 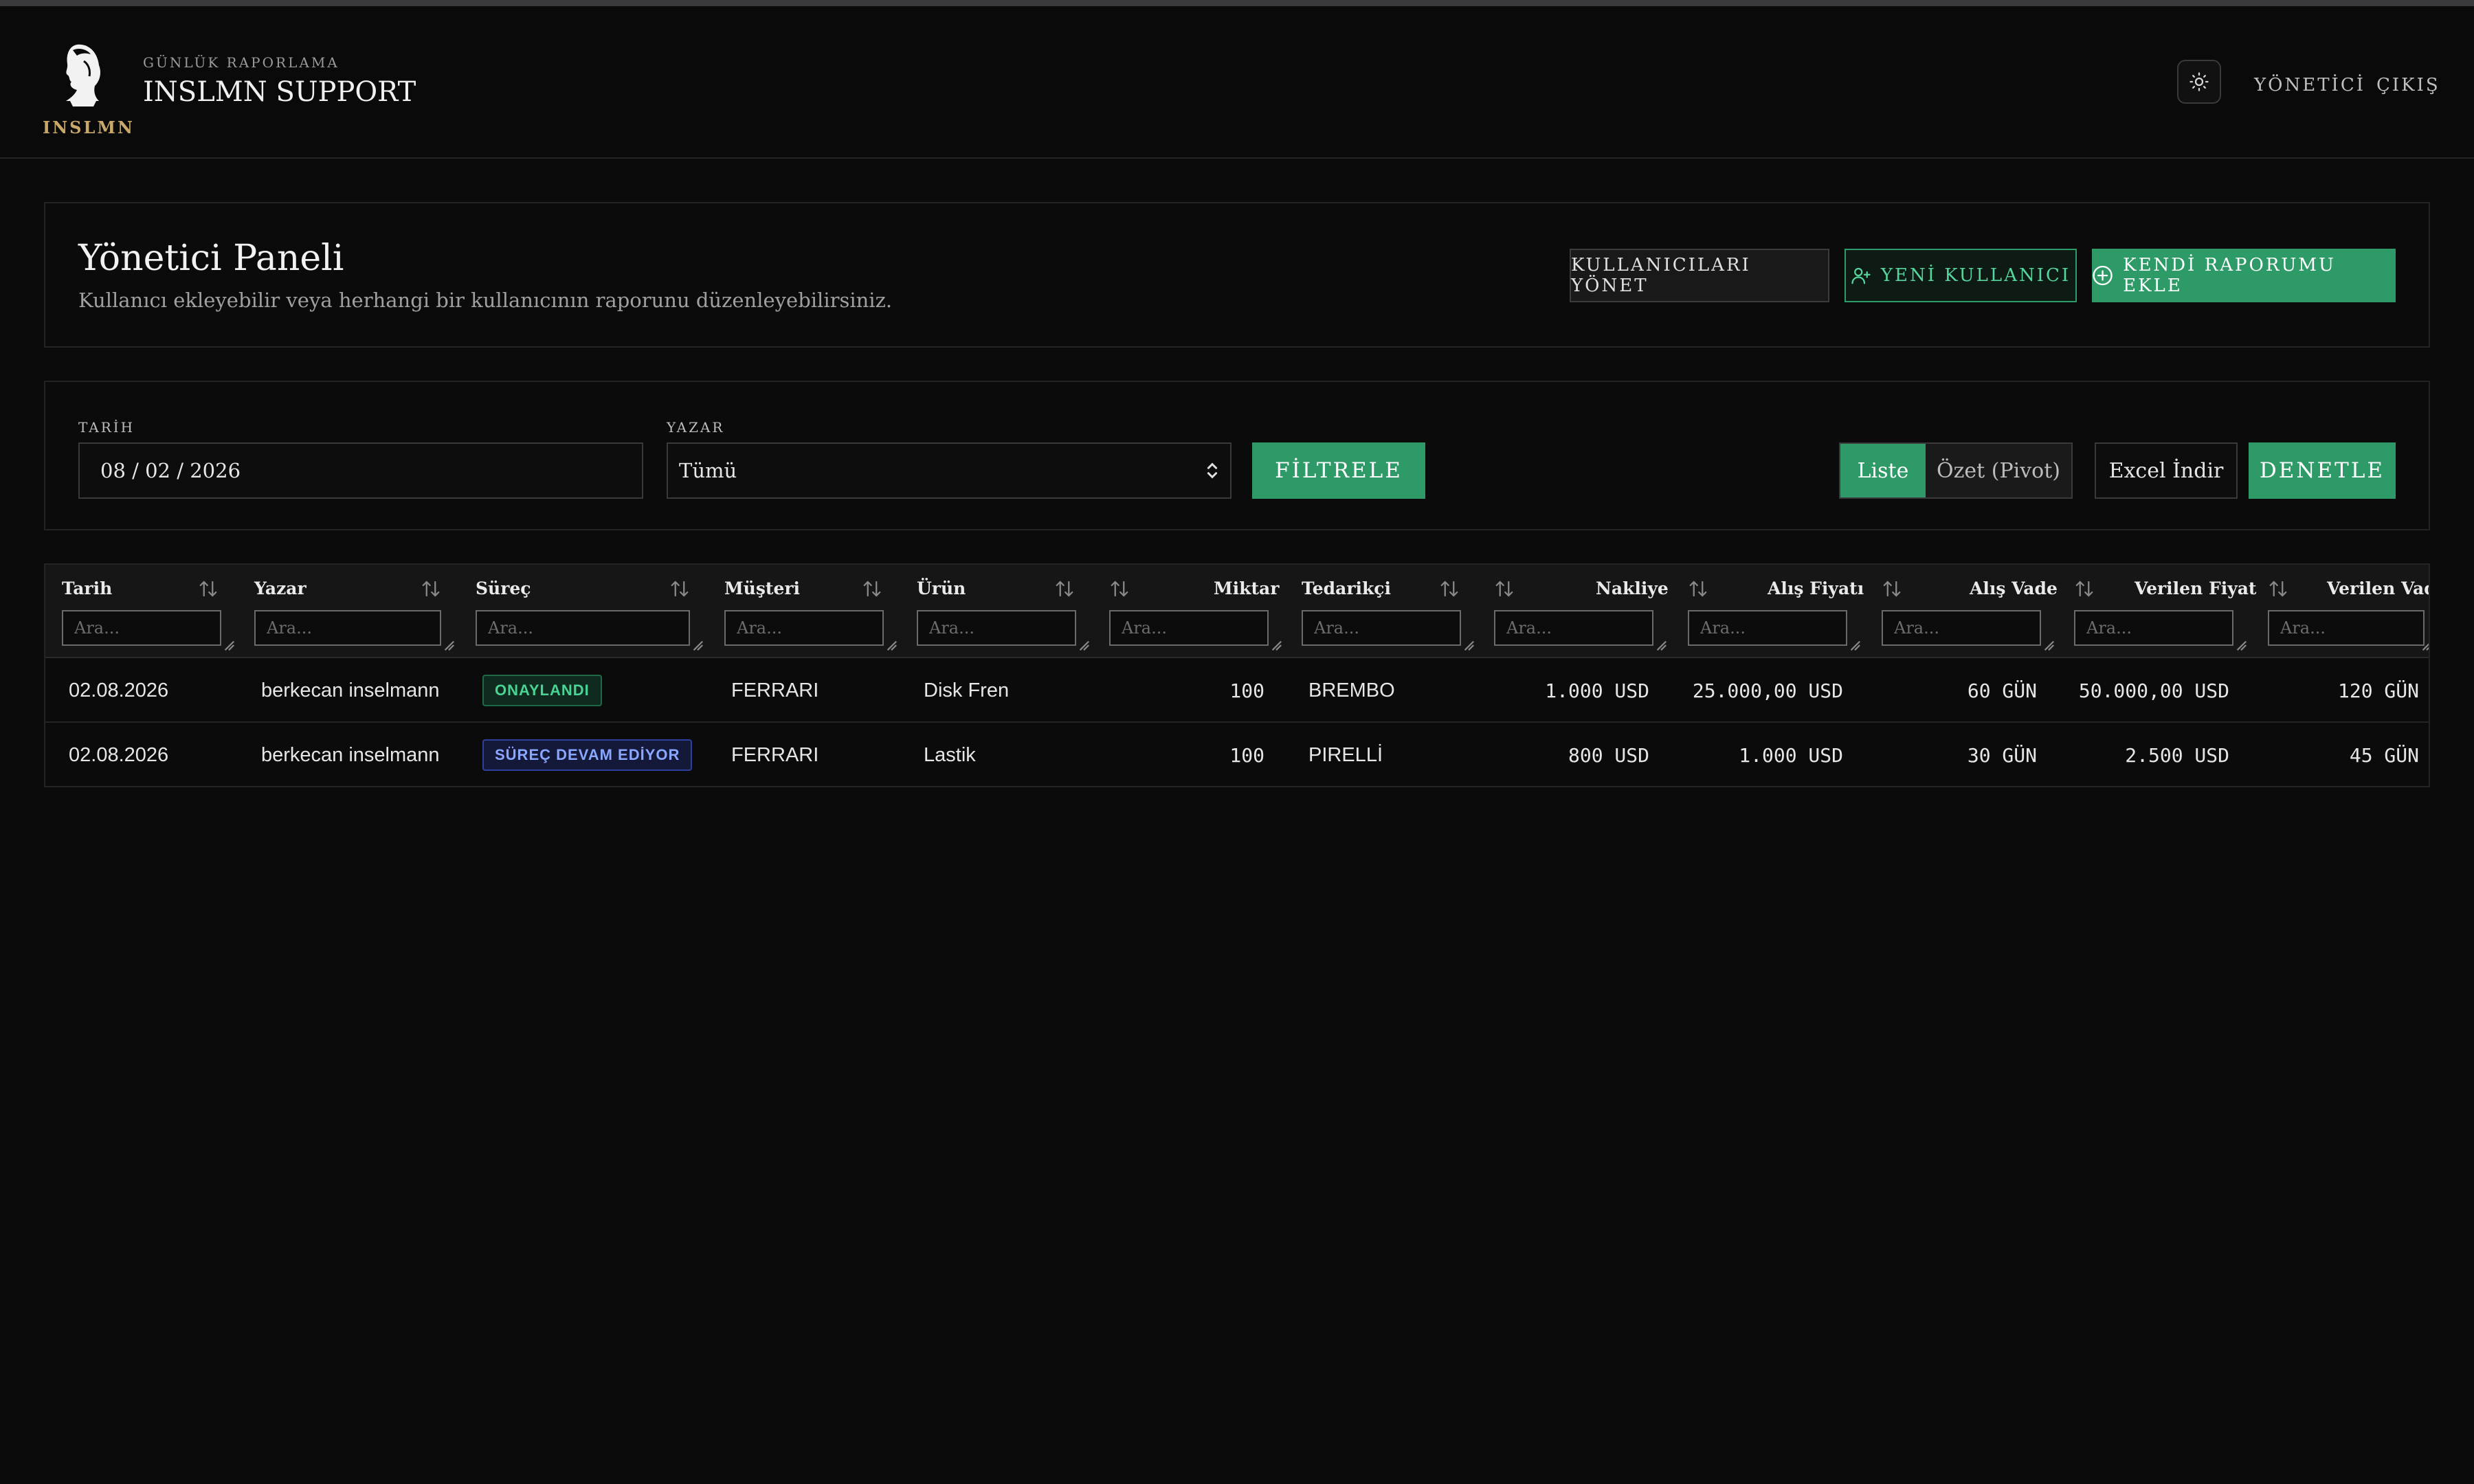 What do you see at coordinates (1597, 690) in the screenshot?
I see `cell-shipping: 1.000 USD` at bounding box center [1597, 690].